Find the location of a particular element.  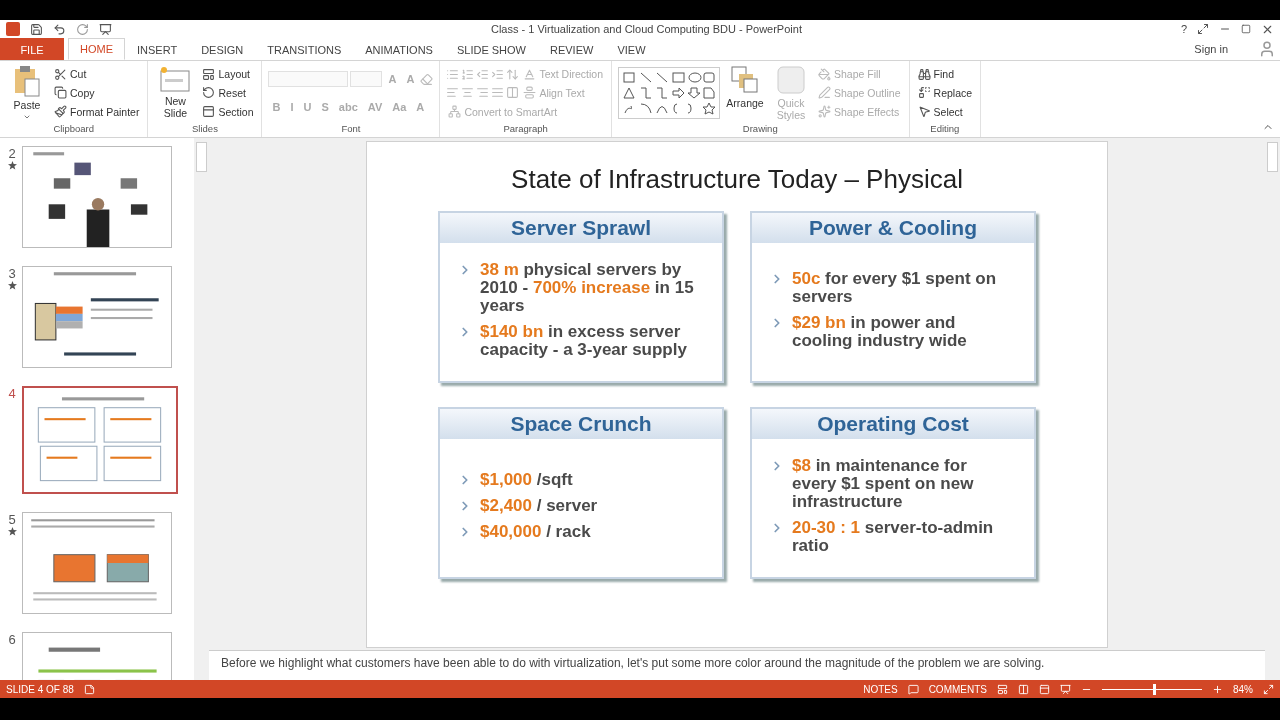

notes-button: NOTES is located at coordinates (880, 689).